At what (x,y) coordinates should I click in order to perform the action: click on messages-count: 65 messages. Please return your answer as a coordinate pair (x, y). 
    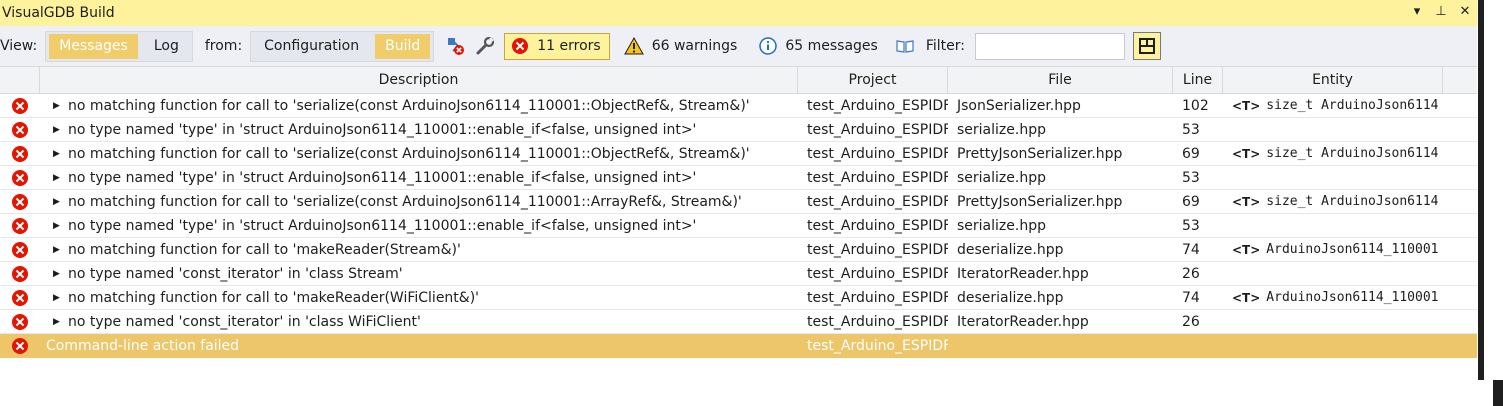
    Looking at the image, I should click on (831, 46).